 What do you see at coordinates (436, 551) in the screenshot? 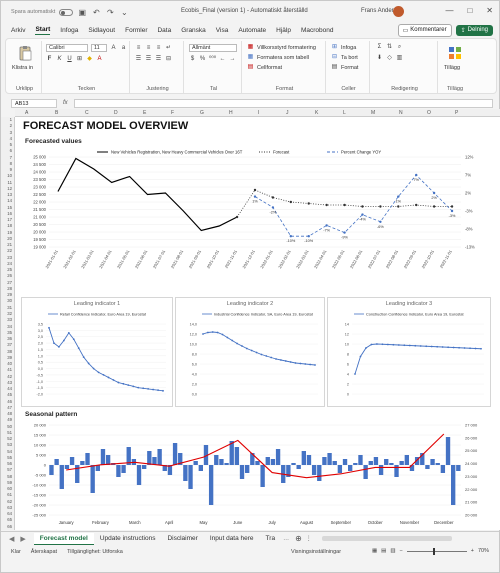
I see `zoom-slider` at bounding box center [436, 551].